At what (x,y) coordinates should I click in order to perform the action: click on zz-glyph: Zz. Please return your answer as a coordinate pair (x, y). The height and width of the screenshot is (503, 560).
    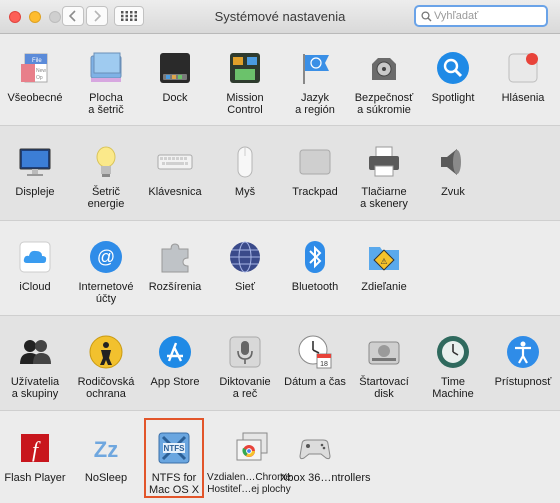
    Looking at the image, I should click on (106, 449).